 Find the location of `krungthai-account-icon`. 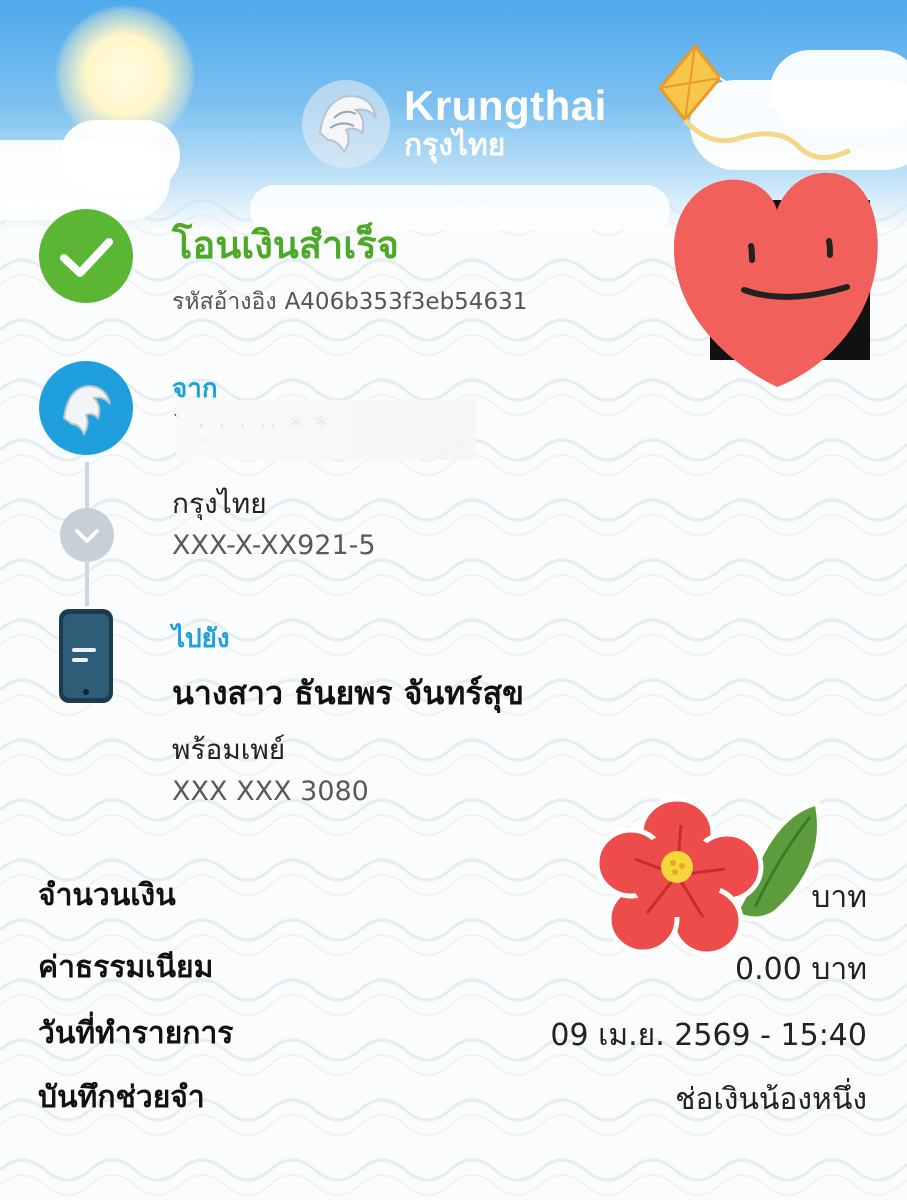

krungthai-account-icon is located at coordinates (86, 408).